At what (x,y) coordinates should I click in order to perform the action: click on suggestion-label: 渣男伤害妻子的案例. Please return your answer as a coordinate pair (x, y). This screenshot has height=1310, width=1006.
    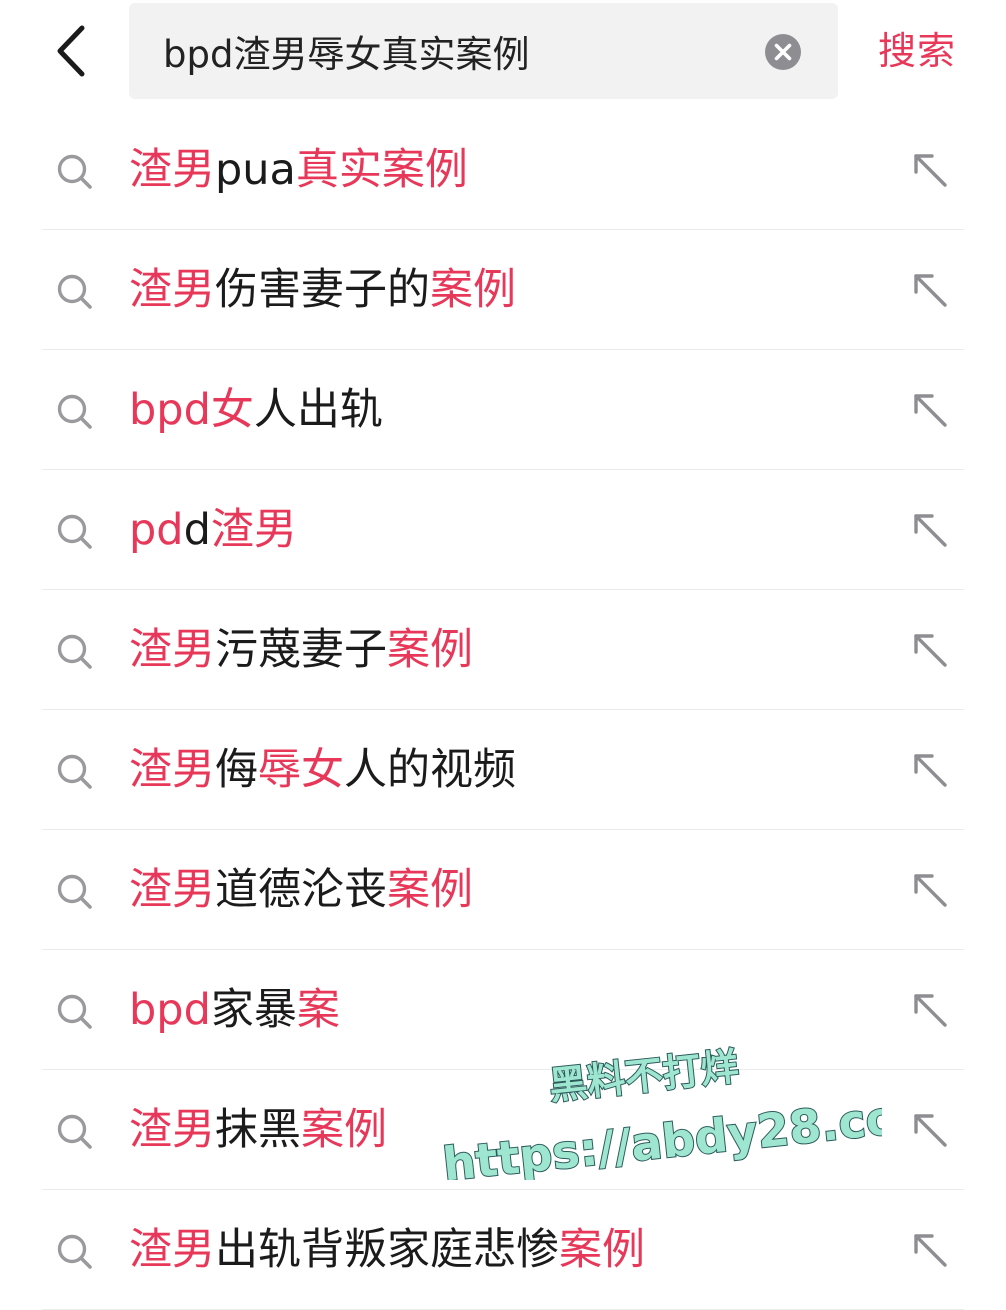
    Looking at the image, I should click on (322, 290).